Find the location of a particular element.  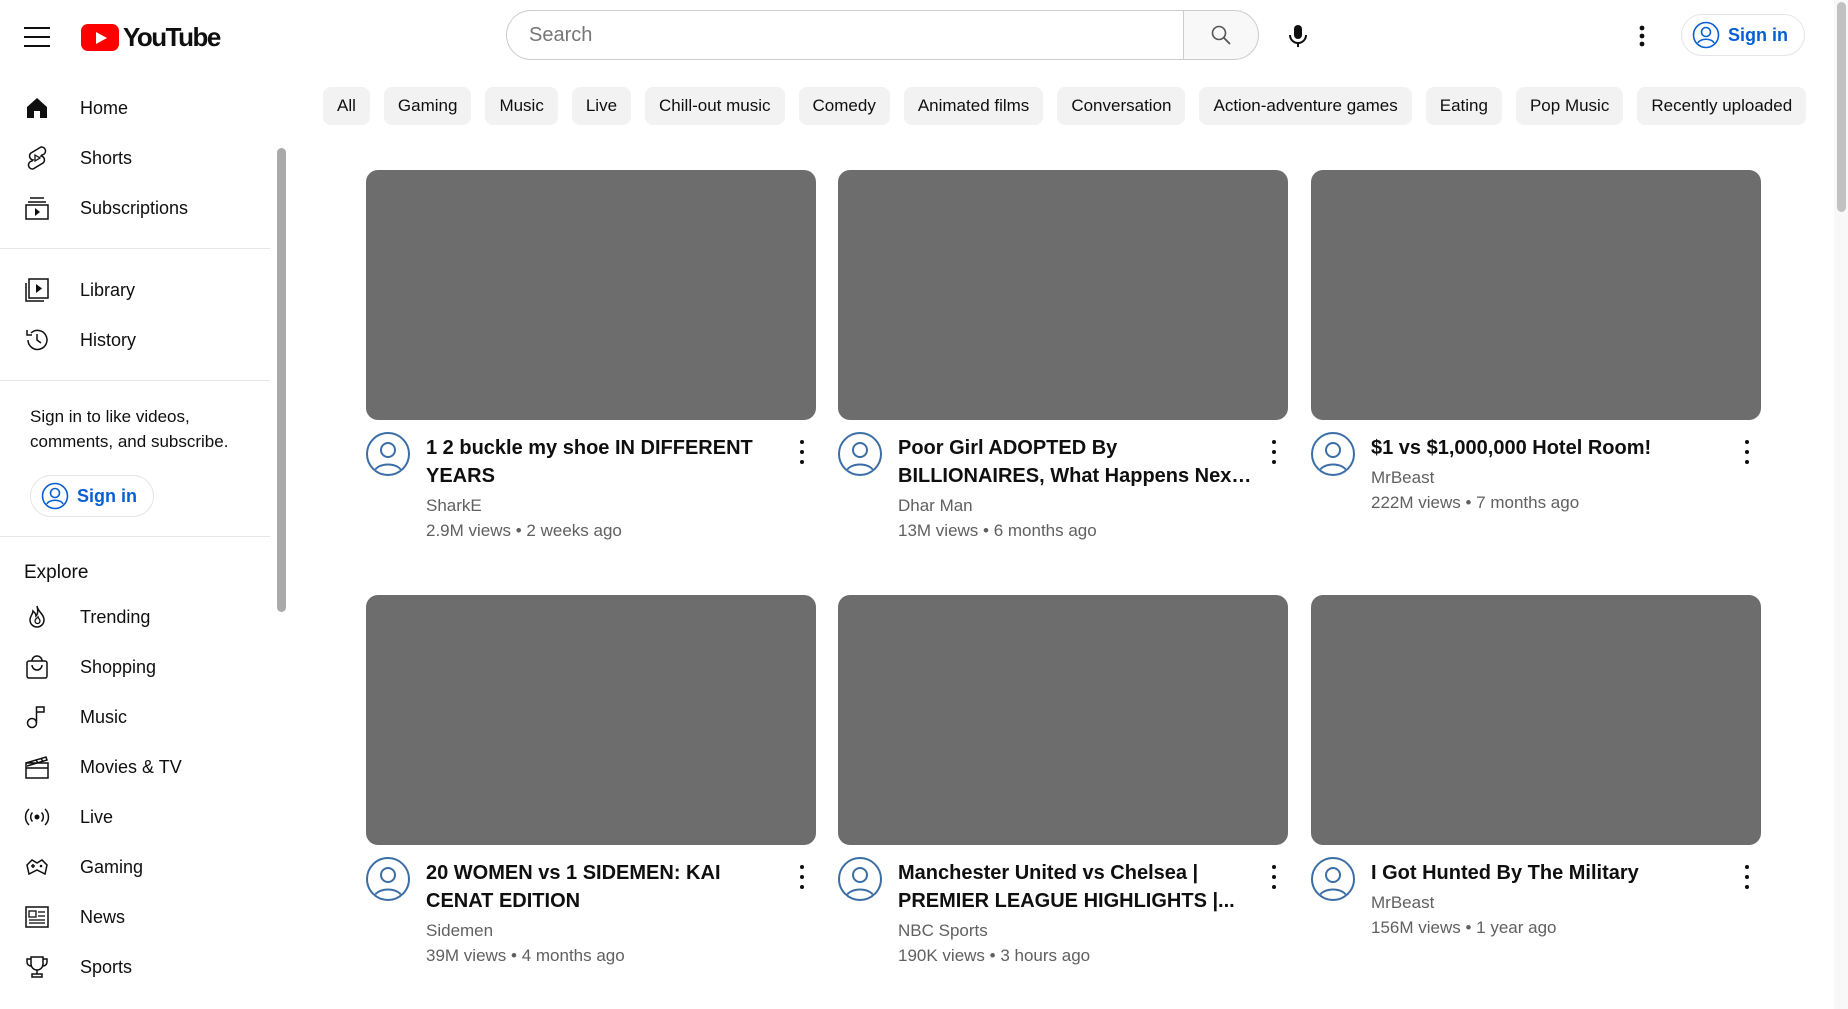

video-title: I Got Hunted By The Military is located at coordinates (1551, 873).